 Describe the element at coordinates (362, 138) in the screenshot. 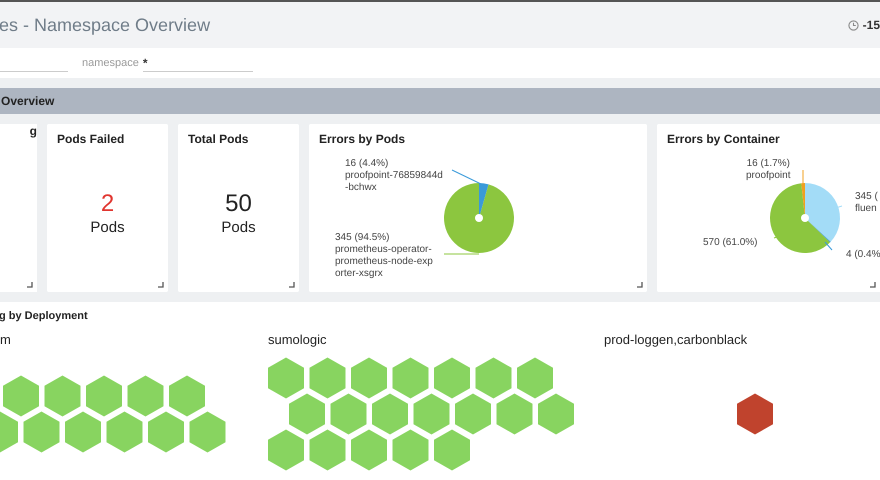

I see `card-title: Errors by Pods` at that location.